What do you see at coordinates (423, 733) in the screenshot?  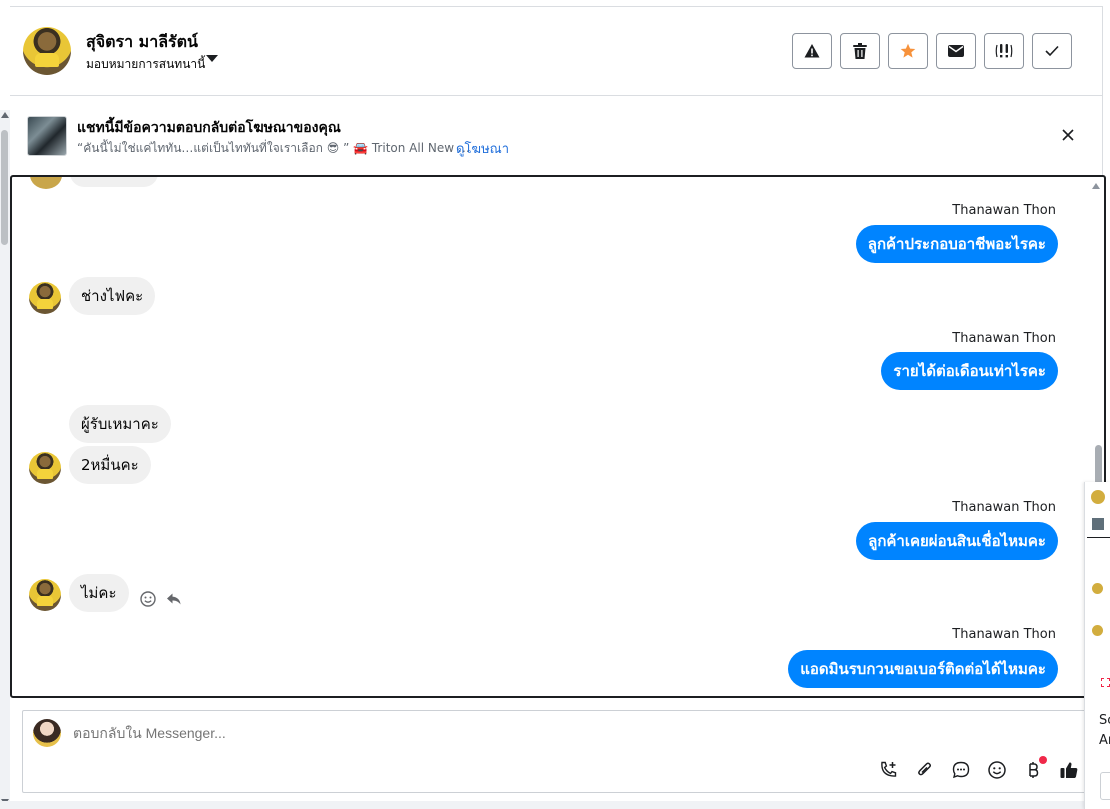 I see `reply-input` at bounding box center [423, 733].